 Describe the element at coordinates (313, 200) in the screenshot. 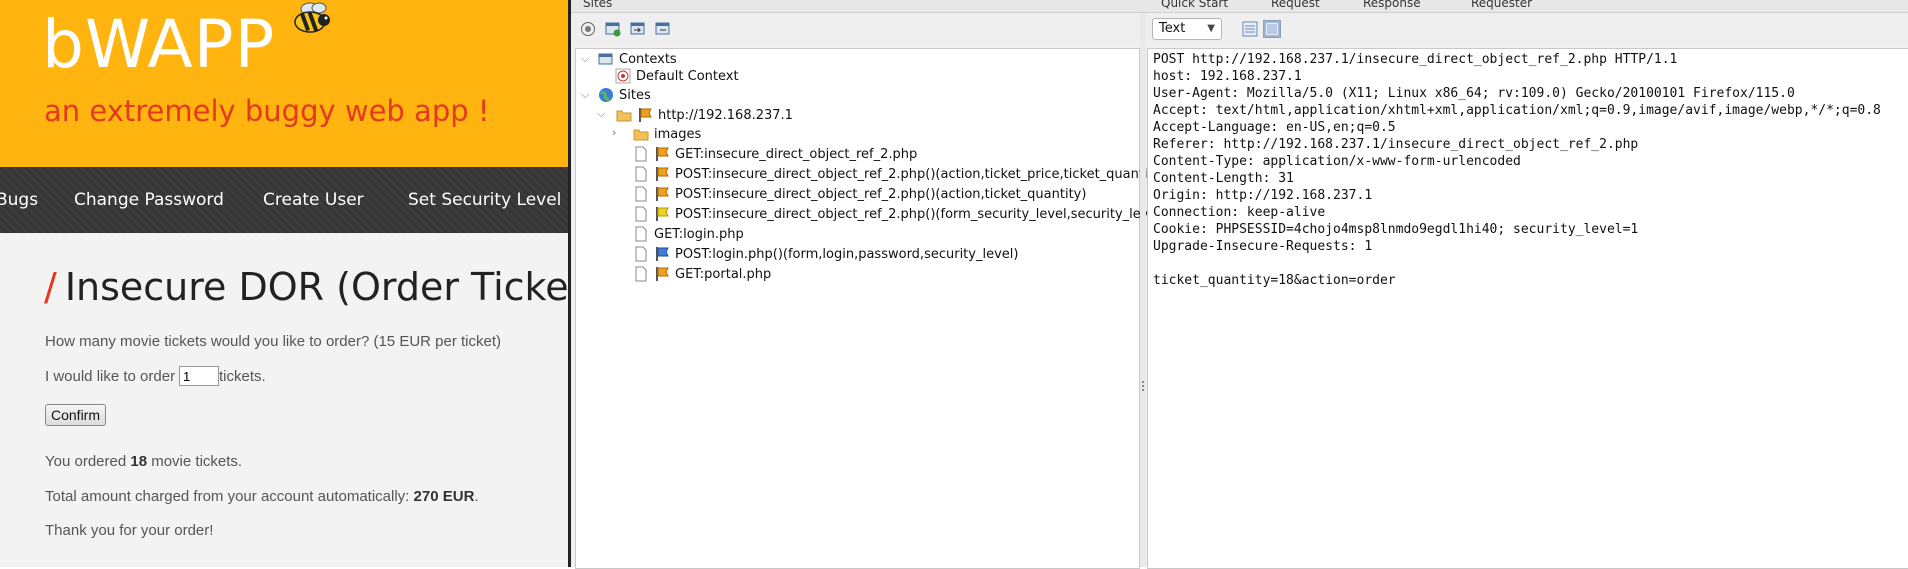

I see `menu-create-user: Create User` at that location.